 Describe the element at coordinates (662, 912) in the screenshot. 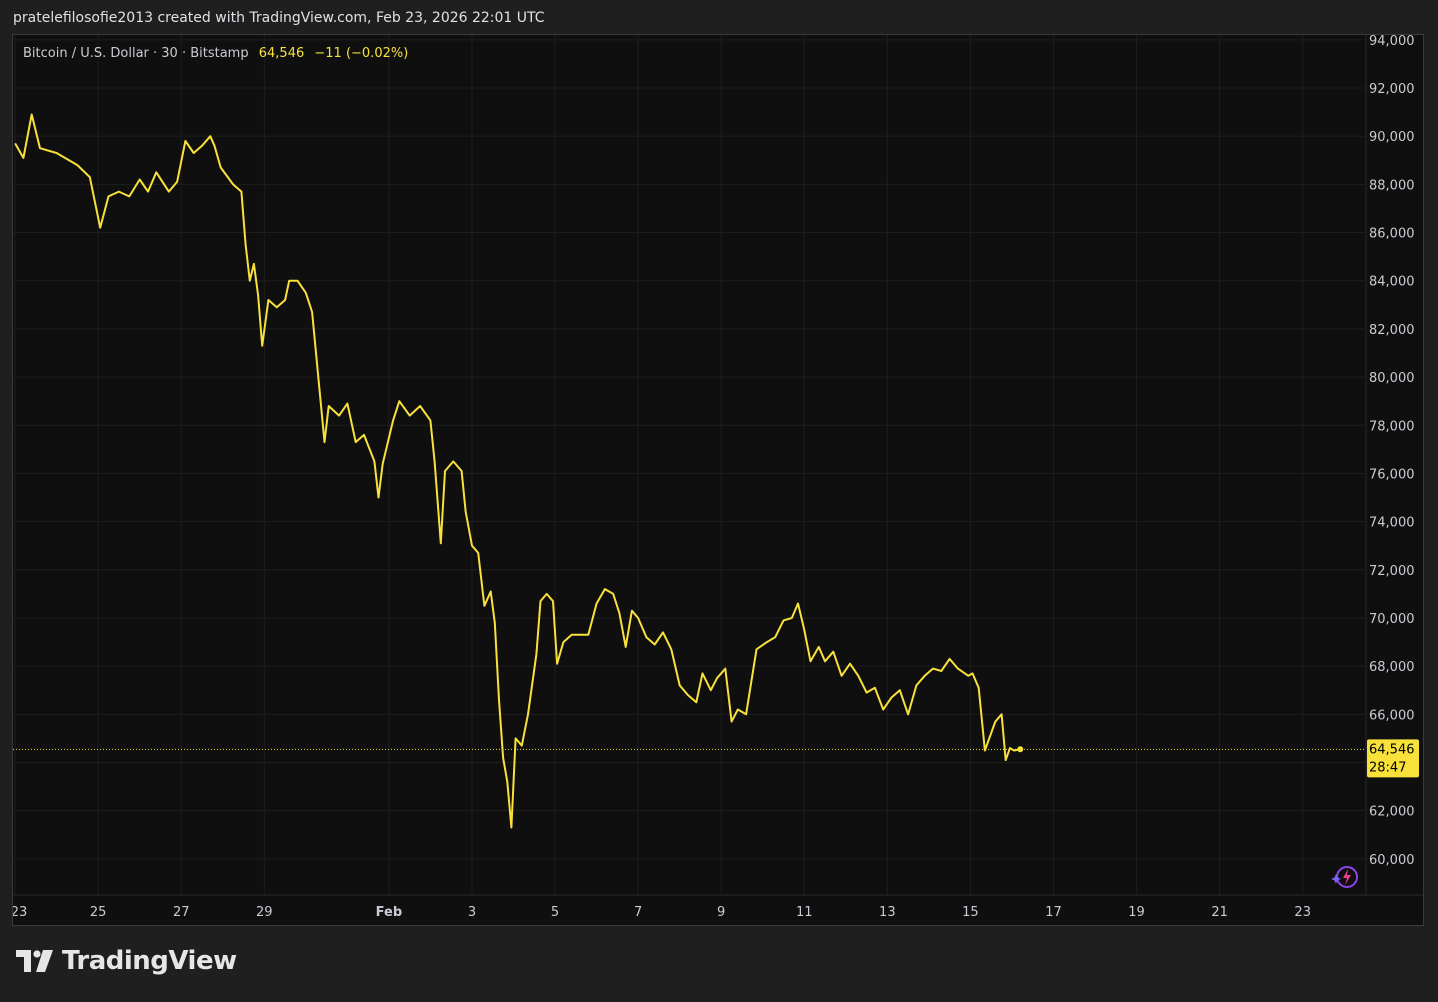

I see `x-axis: 23 25 27 29 Feb 3 5 7 9 11 13 15 17 19 21 23` at that location.